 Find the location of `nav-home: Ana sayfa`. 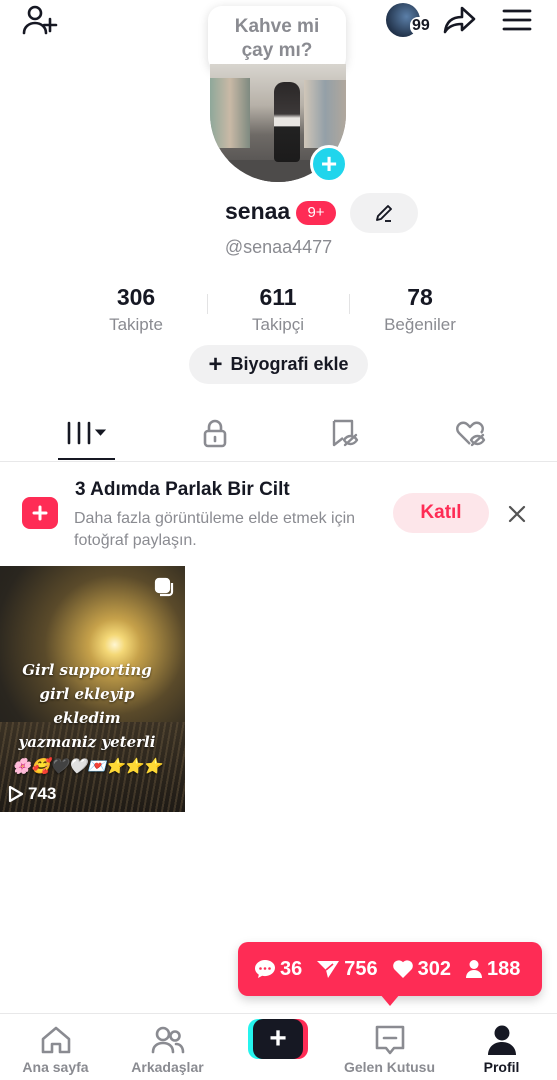

nav-home: Ana sayfa is located at coordinates (55, 1047).